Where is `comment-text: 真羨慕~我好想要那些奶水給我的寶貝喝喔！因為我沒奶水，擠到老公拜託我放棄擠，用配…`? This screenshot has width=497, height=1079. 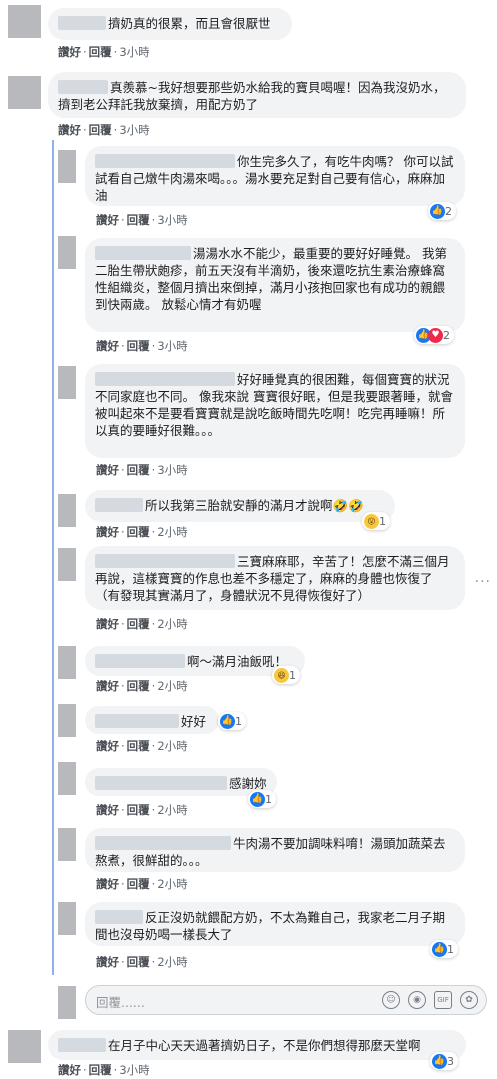
comment-text: 真羨慕~我好想要那些奶水給我的寶貝喝喔！因為我沒奶水，擠到老公拜託我放棄擠，用配… is located at coordinates (252, 96).